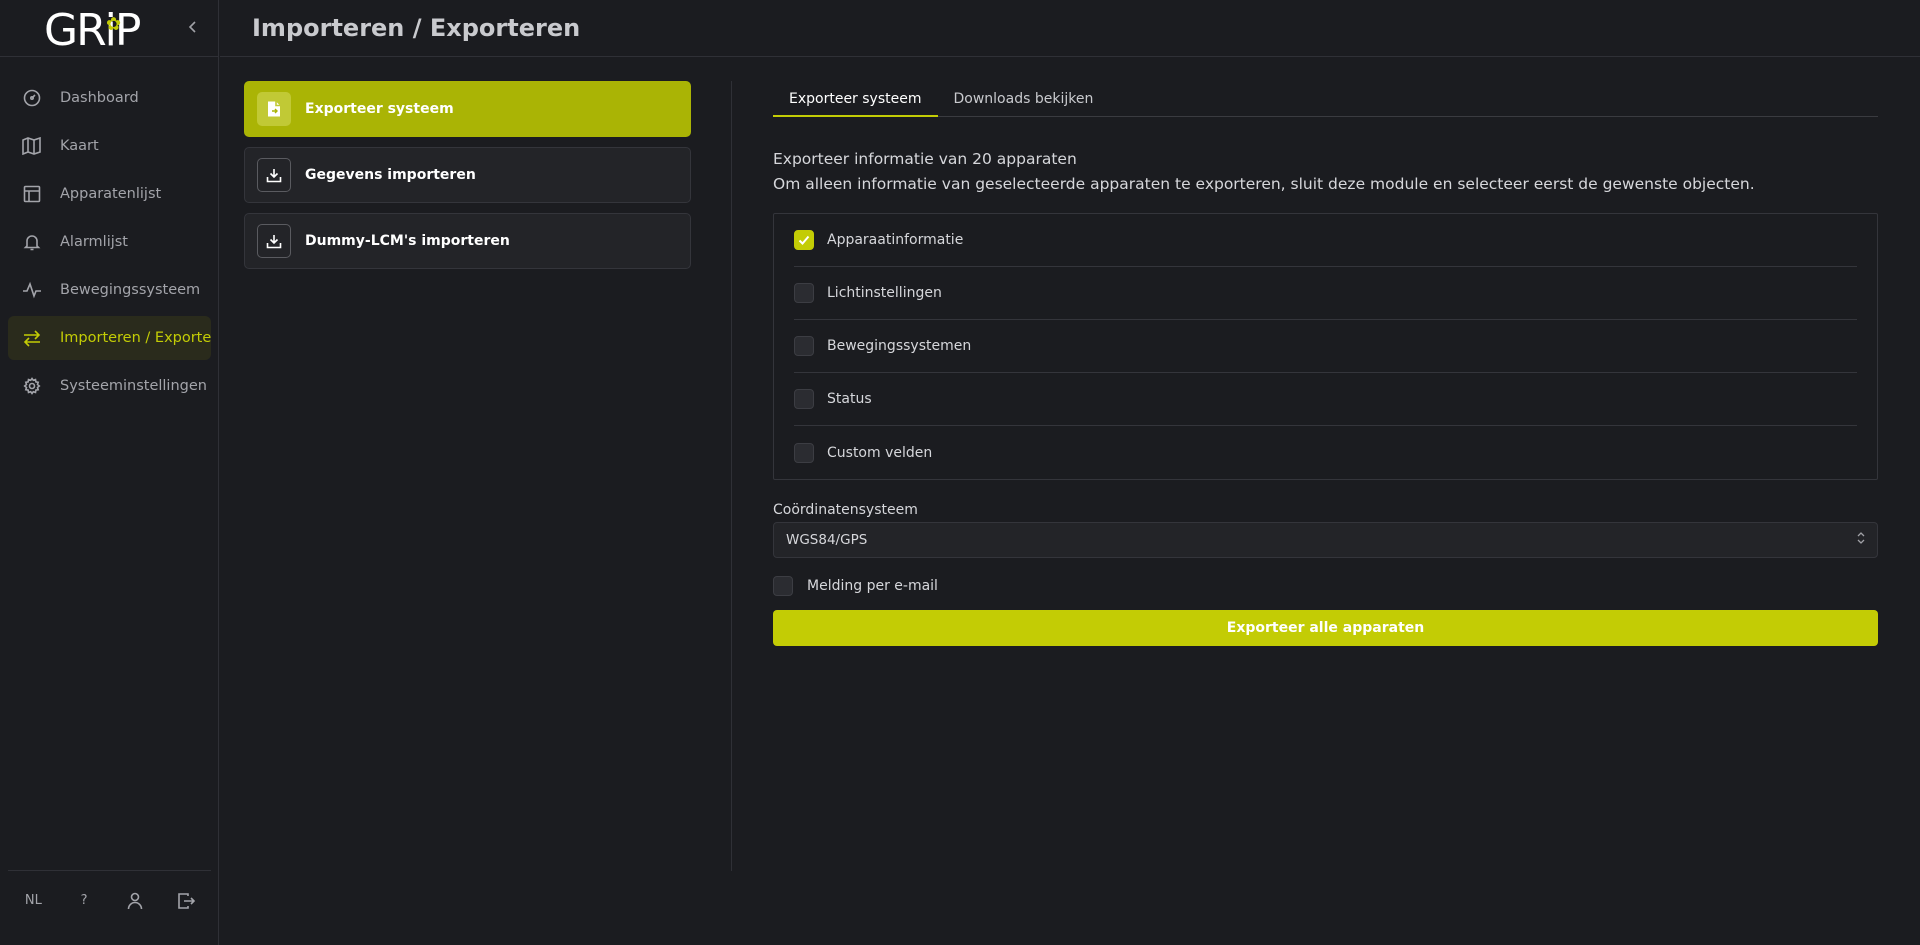 This screenshot has width=1920, height=945. What do you see at coordinates (899, 346) in the screenshot?
I see `option-label: Bewegingssystemen` at bounding box center [899, 346].